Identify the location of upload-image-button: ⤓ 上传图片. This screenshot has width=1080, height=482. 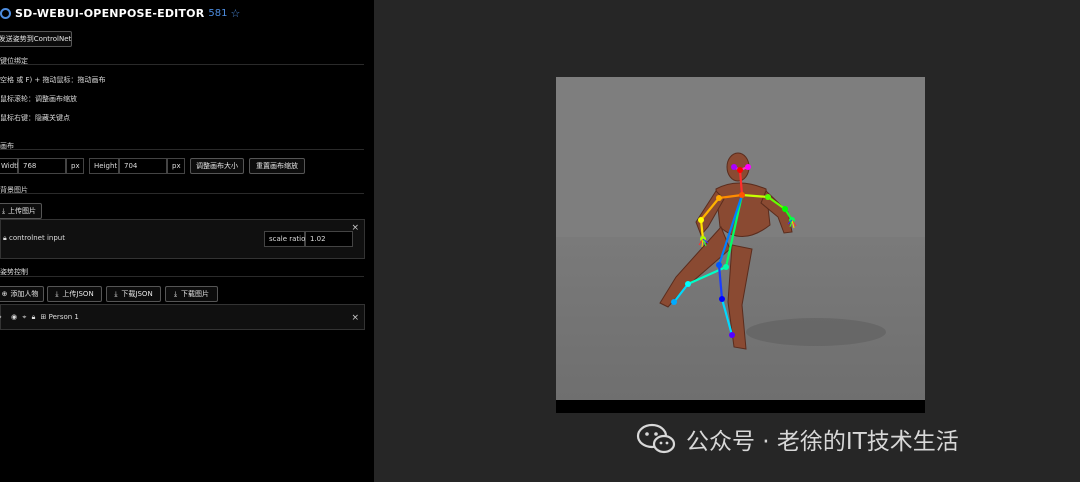
(21, 211).